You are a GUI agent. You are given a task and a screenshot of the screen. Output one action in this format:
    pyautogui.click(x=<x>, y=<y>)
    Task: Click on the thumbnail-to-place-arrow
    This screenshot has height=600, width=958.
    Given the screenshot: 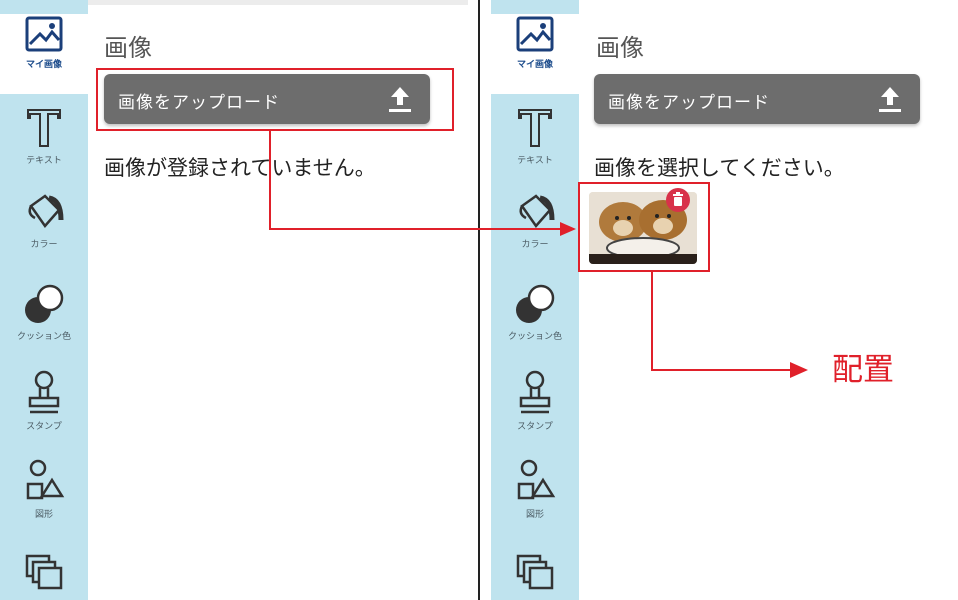 What is the action you would take?
    pyautogui.click(x=720, y=321)
    